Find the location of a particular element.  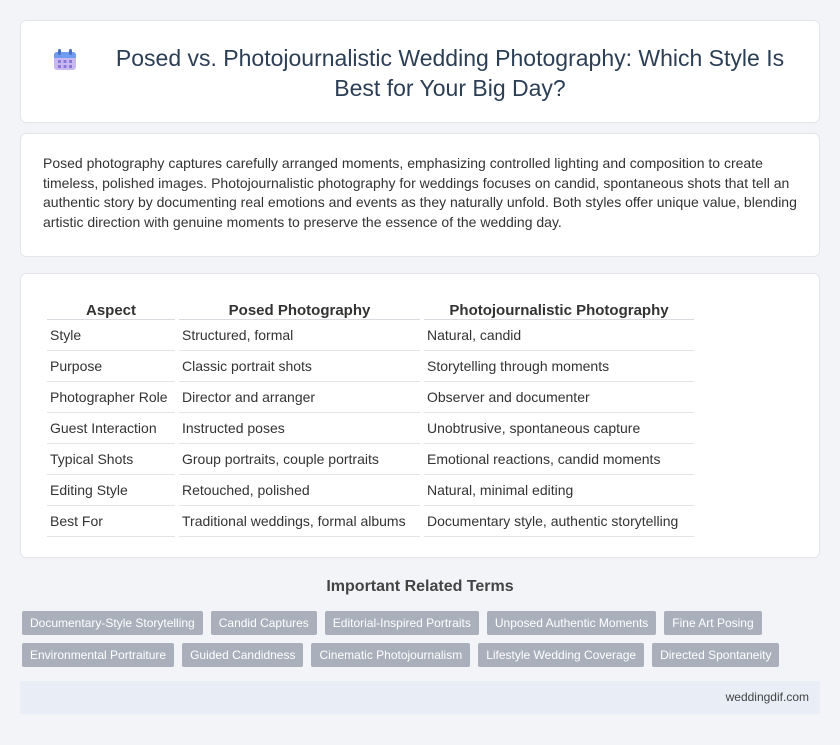

tag-fine-art-posing: Fine Art Posing is located at coordinates (713, 623).